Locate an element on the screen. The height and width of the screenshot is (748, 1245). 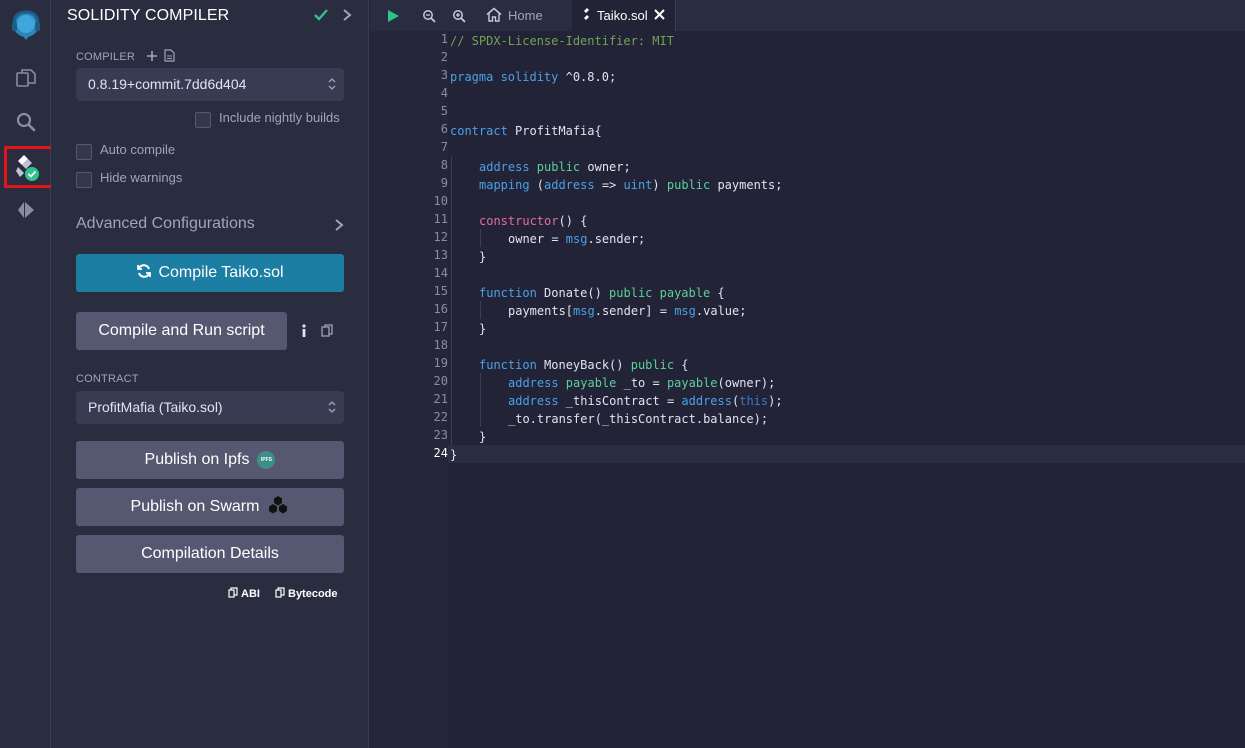
line-number: 15 is located at coordinates (440, 291).